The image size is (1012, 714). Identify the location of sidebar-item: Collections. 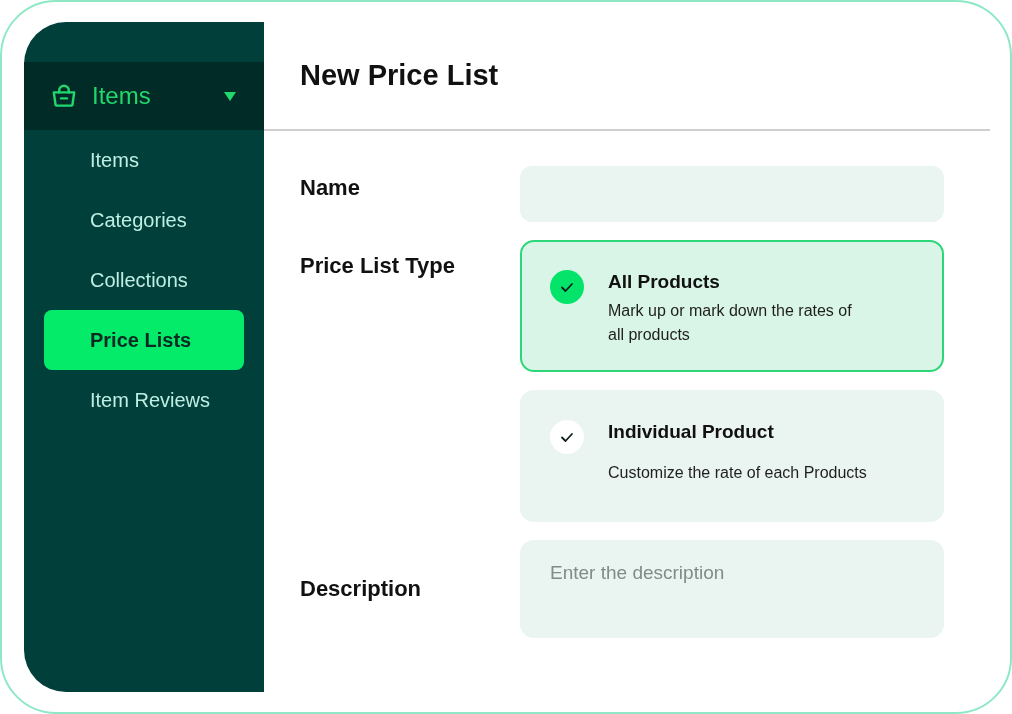
(144, 280).